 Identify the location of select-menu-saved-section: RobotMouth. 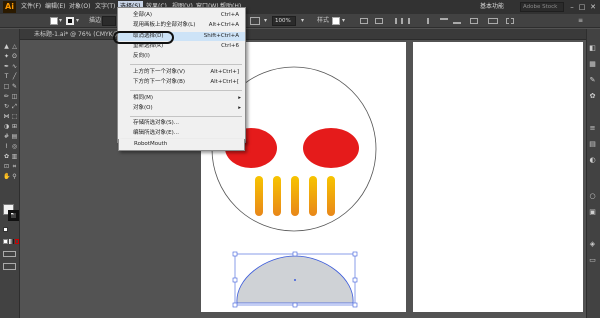
(181, 145).